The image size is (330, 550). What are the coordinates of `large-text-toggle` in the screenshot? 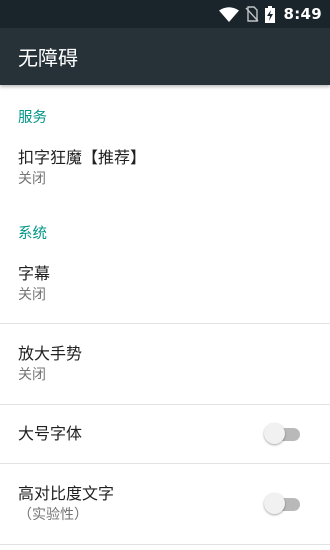 It's located at (284, 434).